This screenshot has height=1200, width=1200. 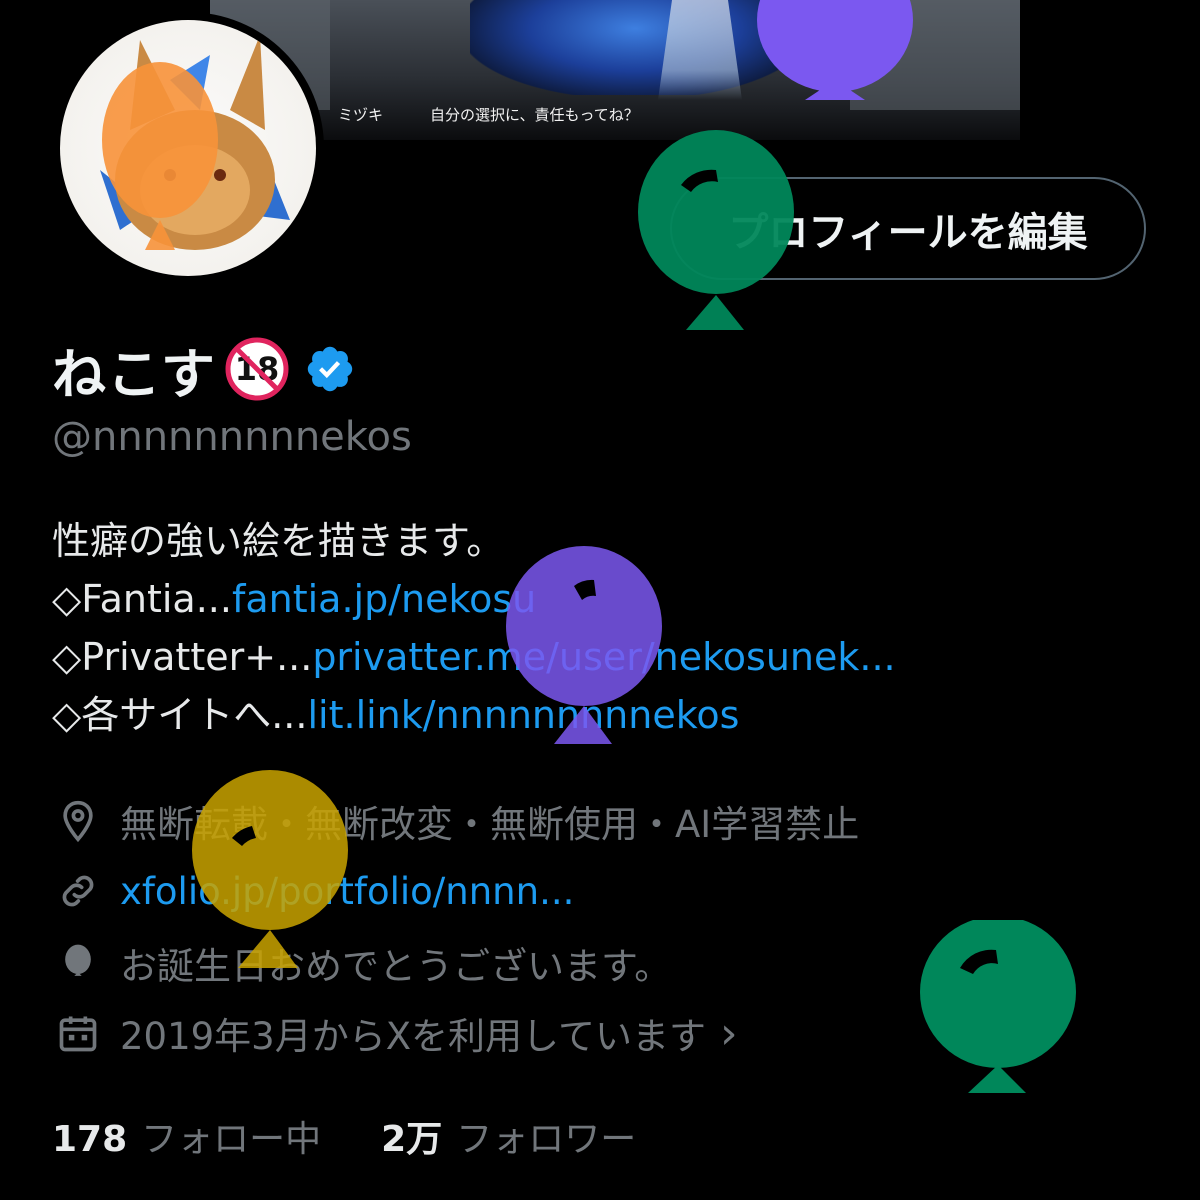 What do you see at coordinates (134, 374) in the screenshot?
I see `display-name: ねこす` at bounding box center [134, 374].